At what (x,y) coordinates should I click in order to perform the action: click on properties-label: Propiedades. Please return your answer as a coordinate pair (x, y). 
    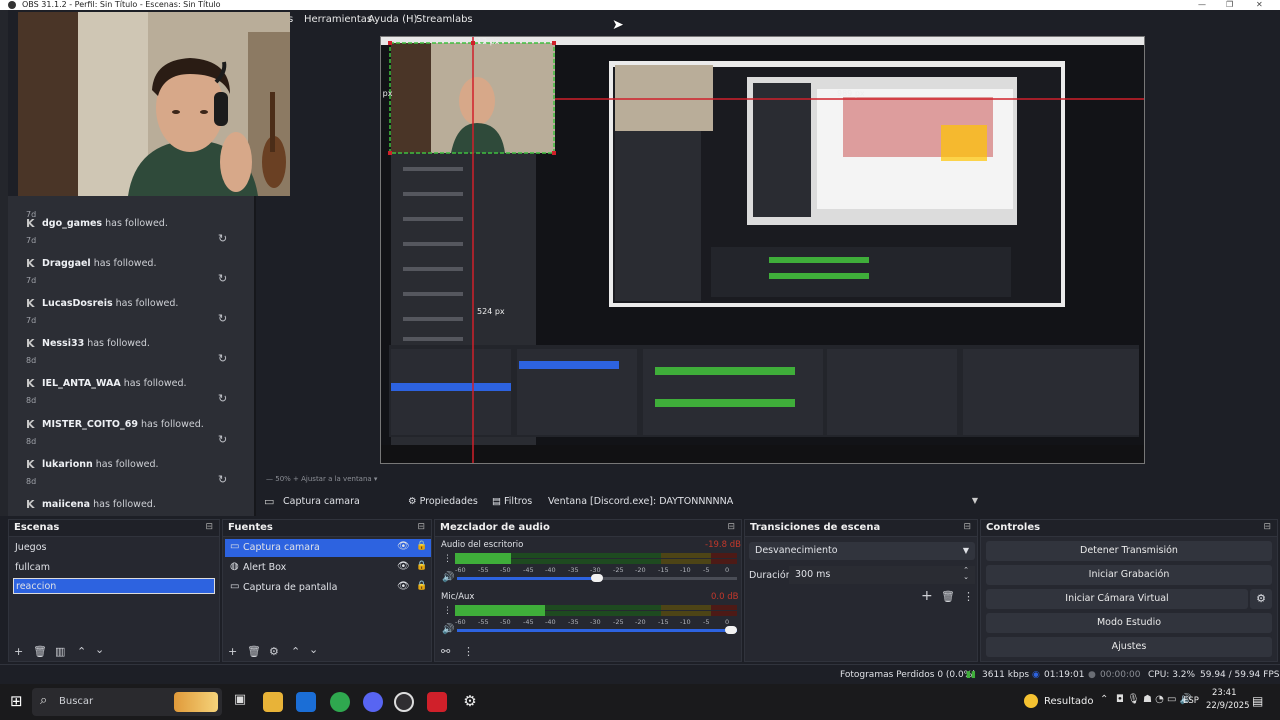
    Looking at the image, I should click on (448, 501).